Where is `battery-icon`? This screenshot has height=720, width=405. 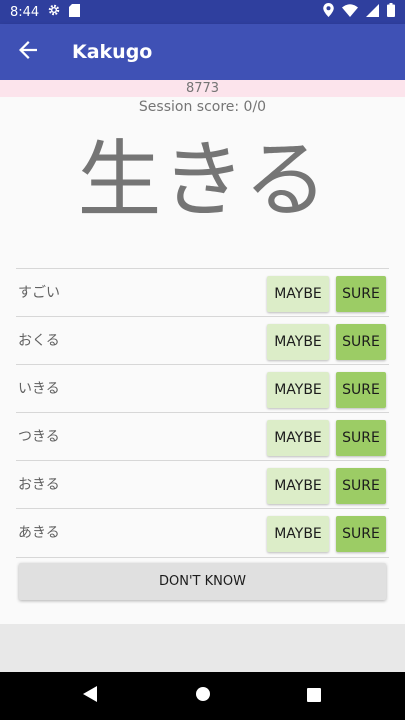 battery-icon is located at coordinates (391, 12).